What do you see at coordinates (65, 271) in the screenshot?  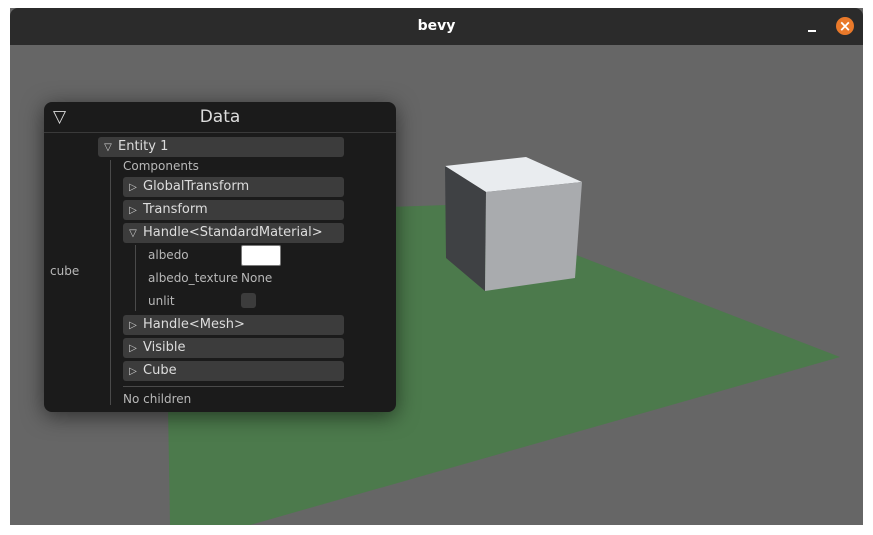 I see `entity-name-label: cube` at bounding box center [65, 271].